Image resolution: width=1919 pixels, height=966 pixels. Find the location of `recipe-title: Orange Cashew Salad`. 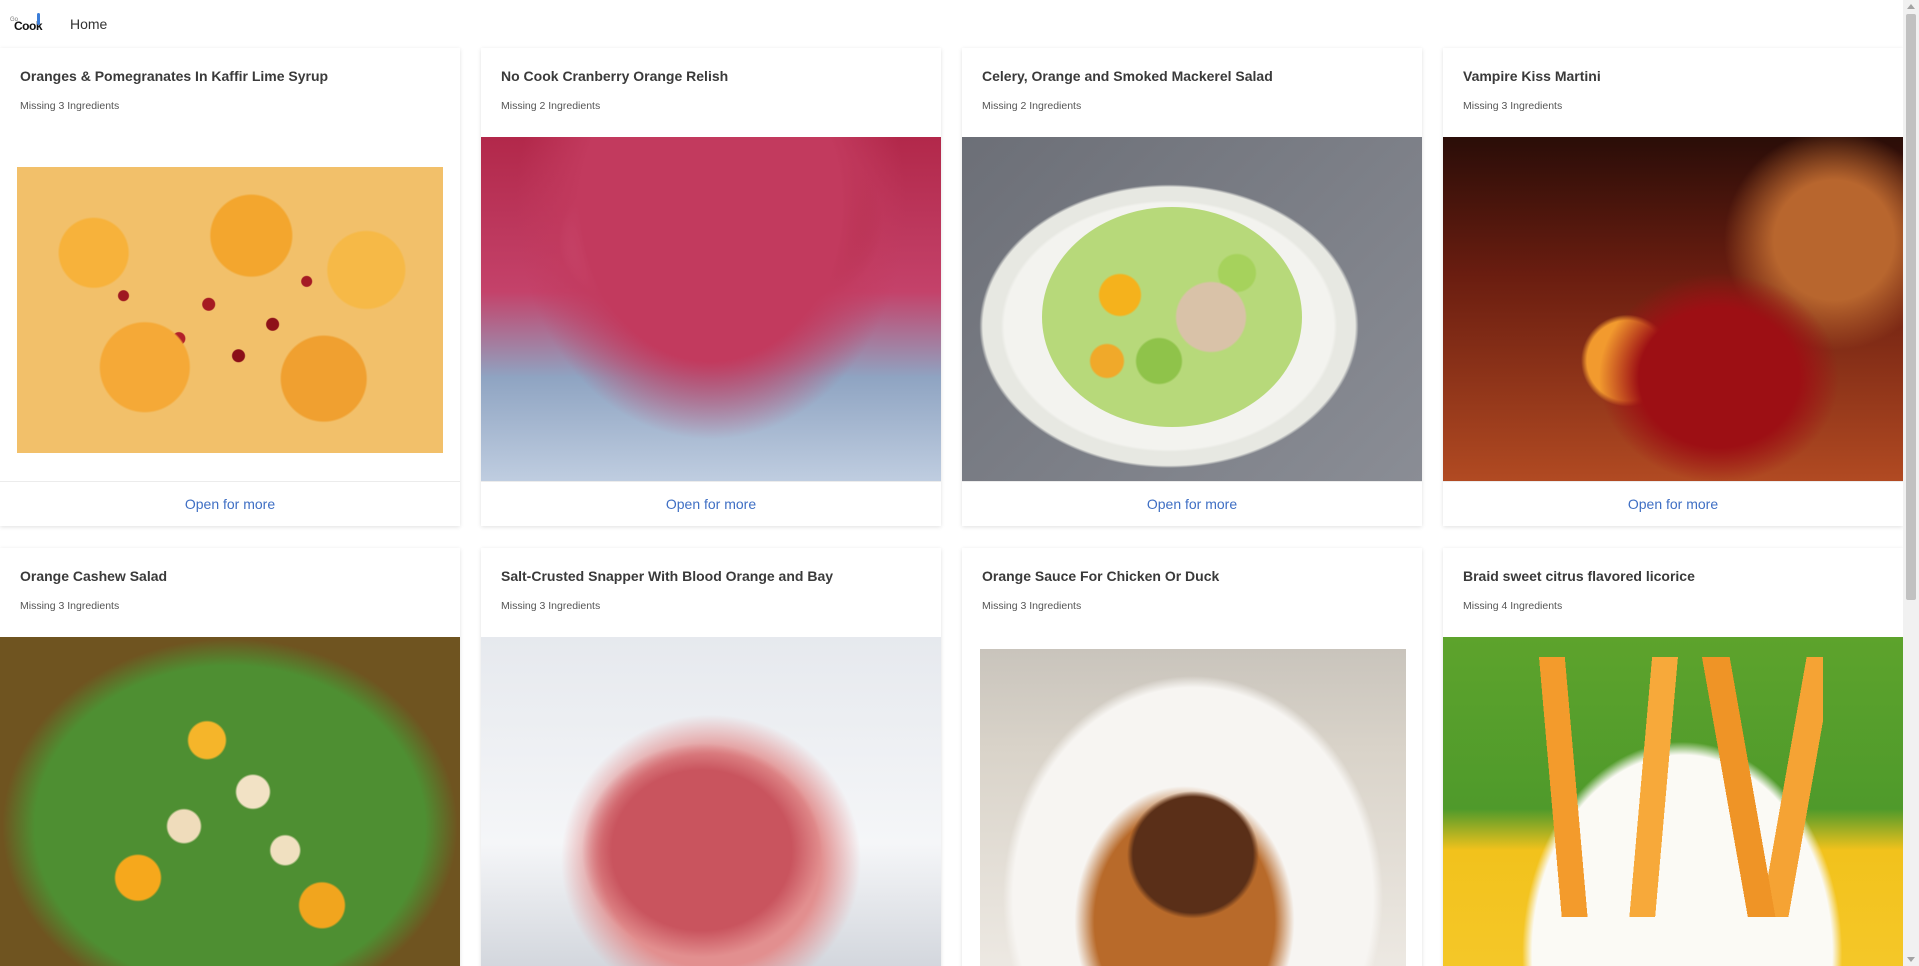

recipe-title: Orange Cashew Salad is located at coordinates (94, 576).